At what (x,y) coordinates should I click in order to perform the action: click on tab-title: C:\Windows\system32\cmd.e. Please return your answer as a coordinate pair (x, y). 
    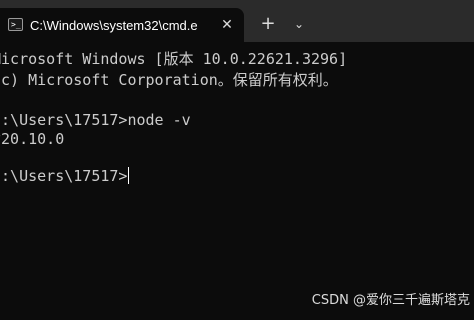
    Looking at the image, I should click on (114, 25).